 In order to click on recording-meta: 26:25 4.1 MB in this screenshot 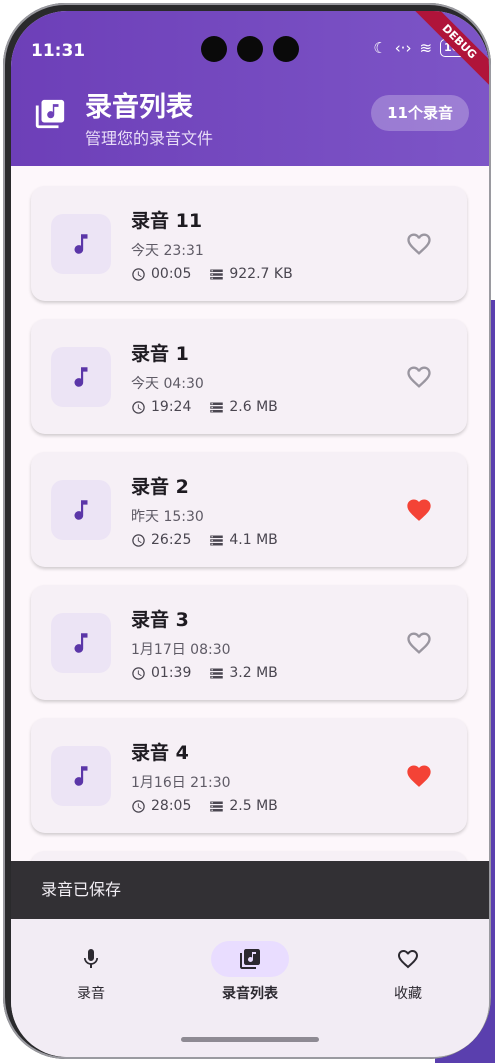, I will do `click(204, 540)`.